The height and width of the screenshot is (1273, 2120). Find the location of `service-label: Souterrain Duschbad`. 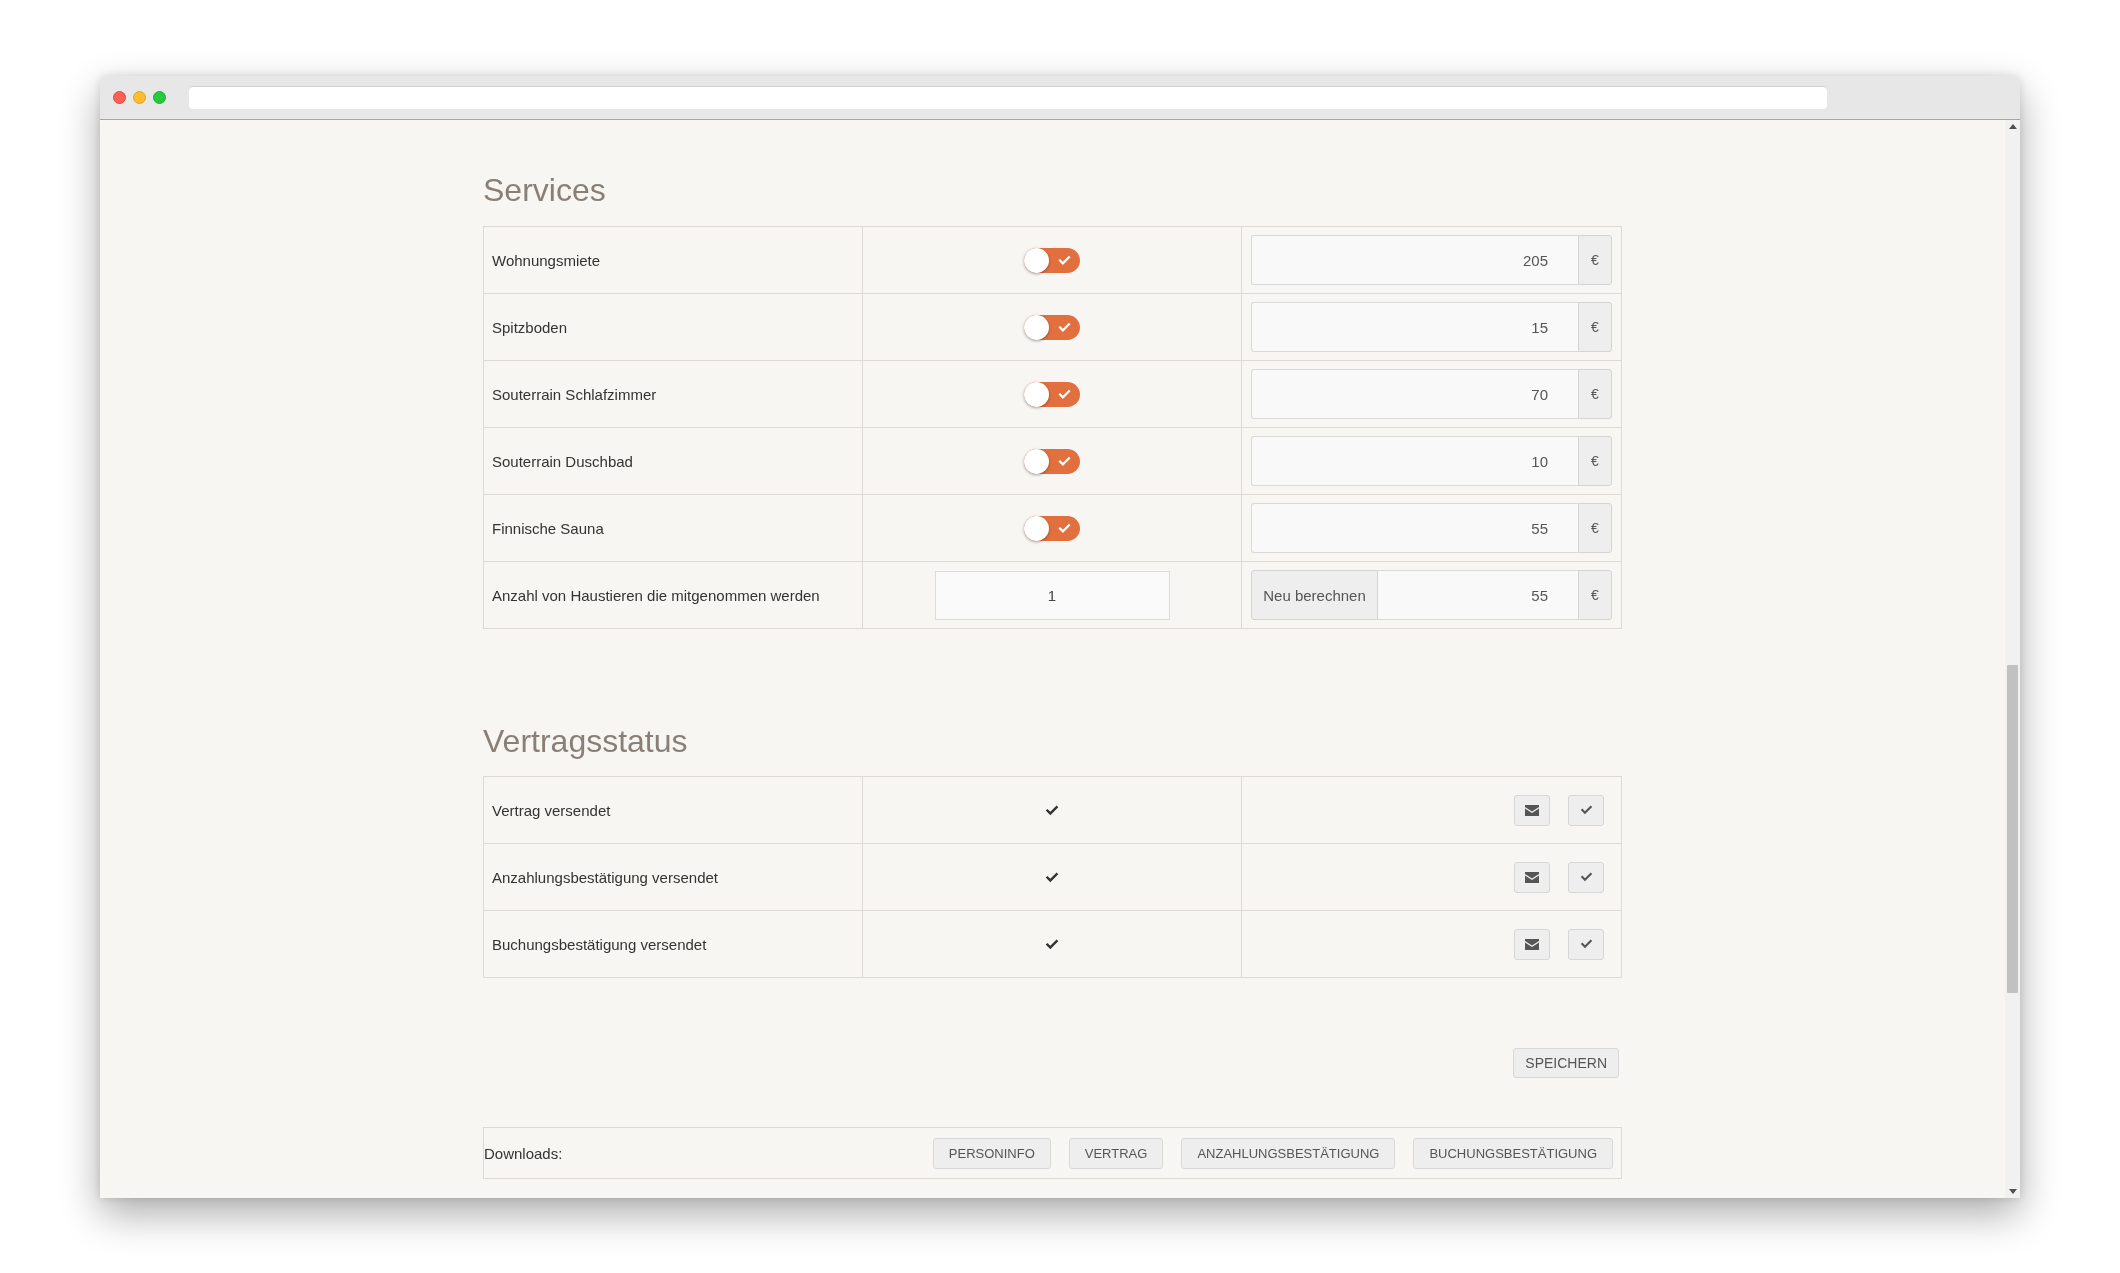

service-label: Souterrain Duschbad is located at coordinates (562, 461).